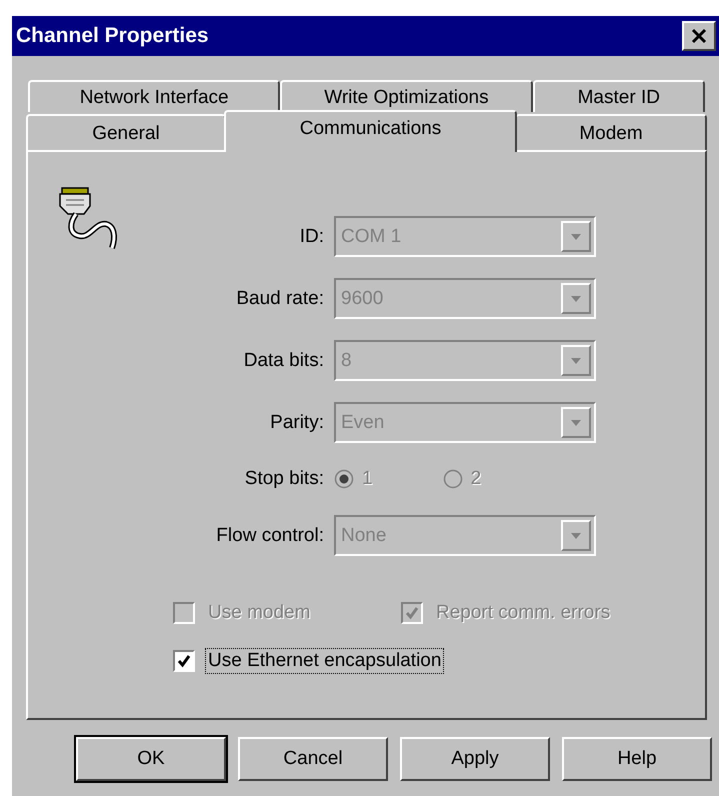 The height and width of the screenshot is (796, 719). What do you see at coordinates (406, 96) in the screenshot?
I see `tab: Write Optimizations` at bounding box center [406, 96].